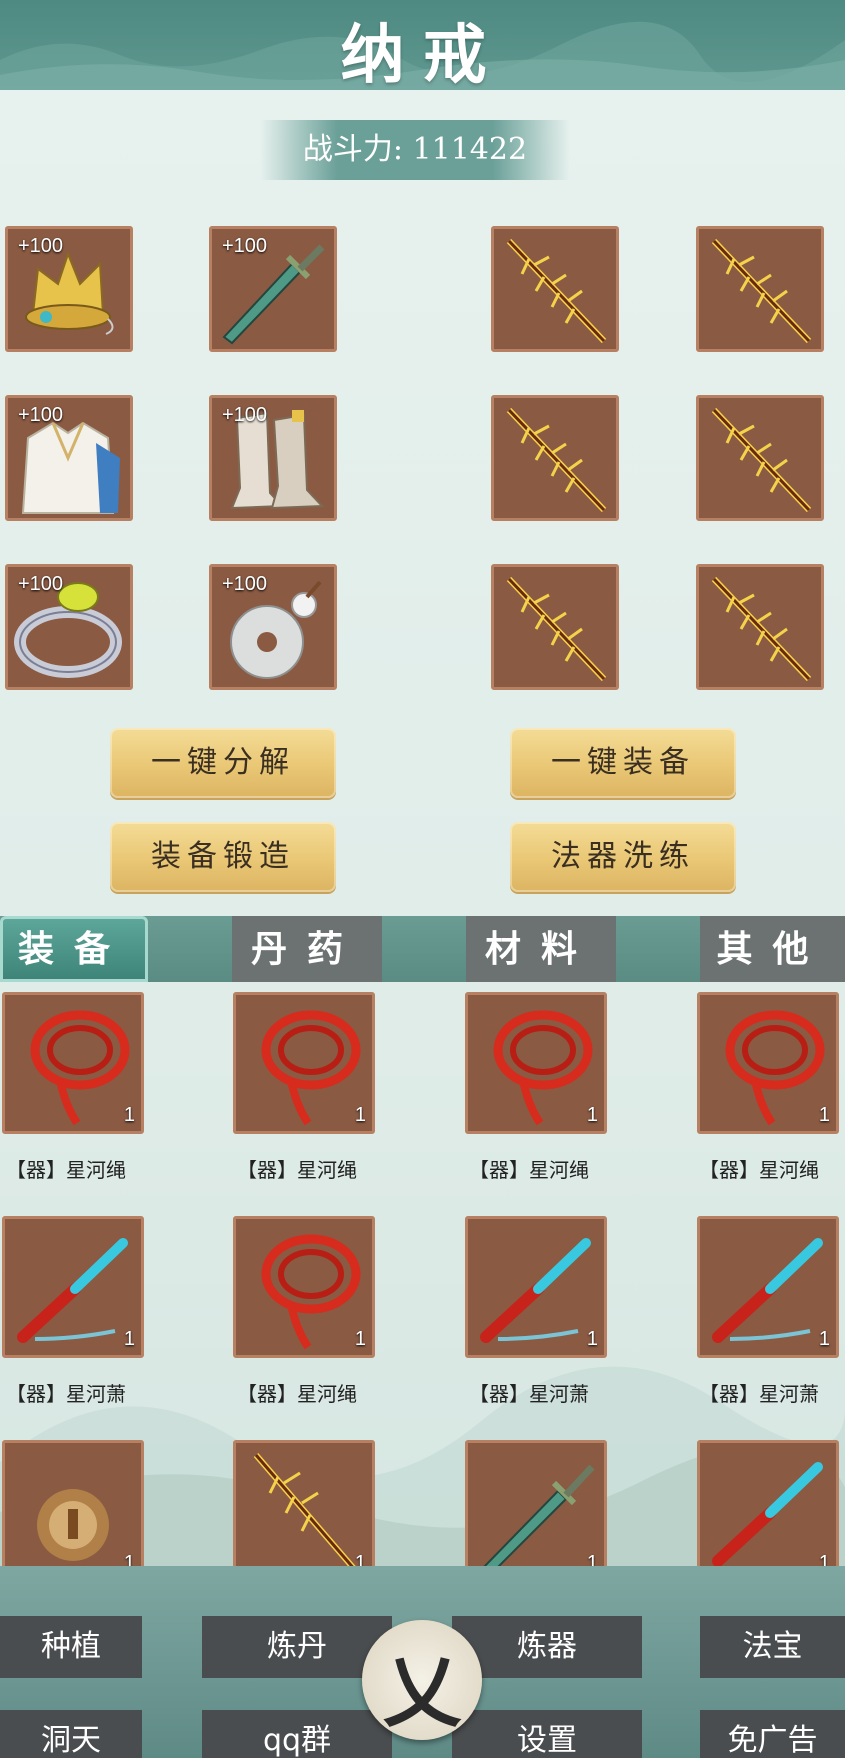 Image resolution: width=845 pixels, height=1758 pixels. I want to click on page-title: 纳戒, so click(422, 54).